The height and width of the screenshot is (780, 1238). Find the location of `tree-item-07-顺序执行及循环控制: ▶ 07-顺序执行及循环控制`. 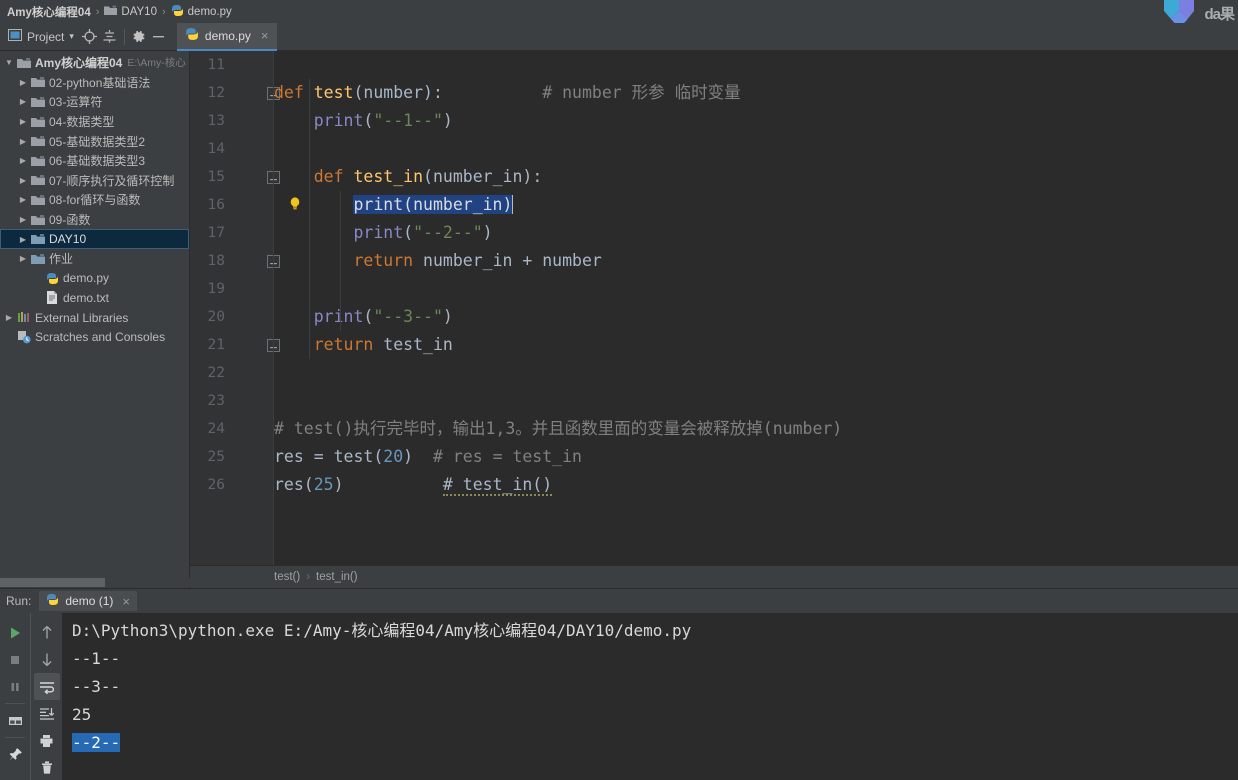

tree-item-07-顺序执行及循环控制: ▶ 07-顺序执行及循环控制 is located at coordinates (94, 181).